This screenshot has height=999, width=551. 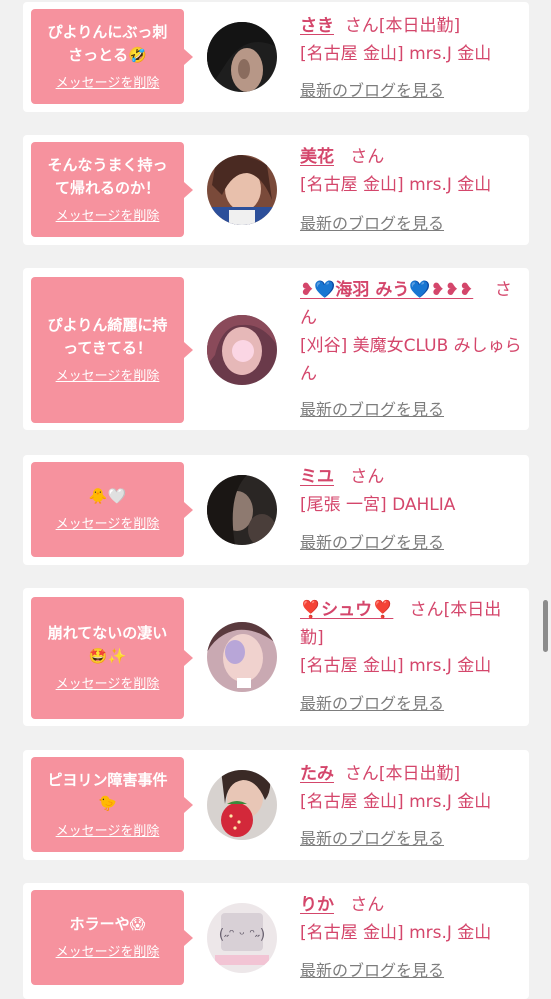 I want to click on svg-text: (˶ᵔ ᵕ ᵔ˶), so click(x=242, y=935).